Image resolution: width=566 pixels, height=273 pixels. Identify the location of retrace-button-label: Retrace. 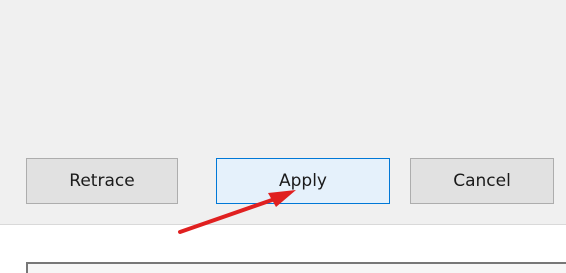
(102, 181).